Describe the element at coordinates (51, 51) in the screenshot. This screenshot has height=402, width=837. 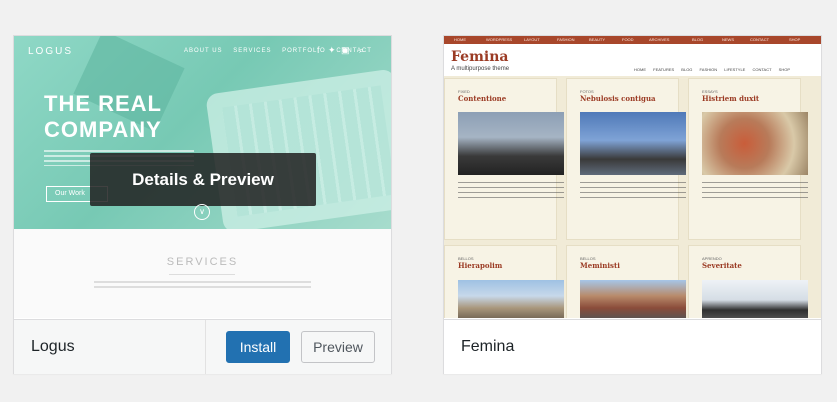
I see `logus-logo: LOGUS` at that location.